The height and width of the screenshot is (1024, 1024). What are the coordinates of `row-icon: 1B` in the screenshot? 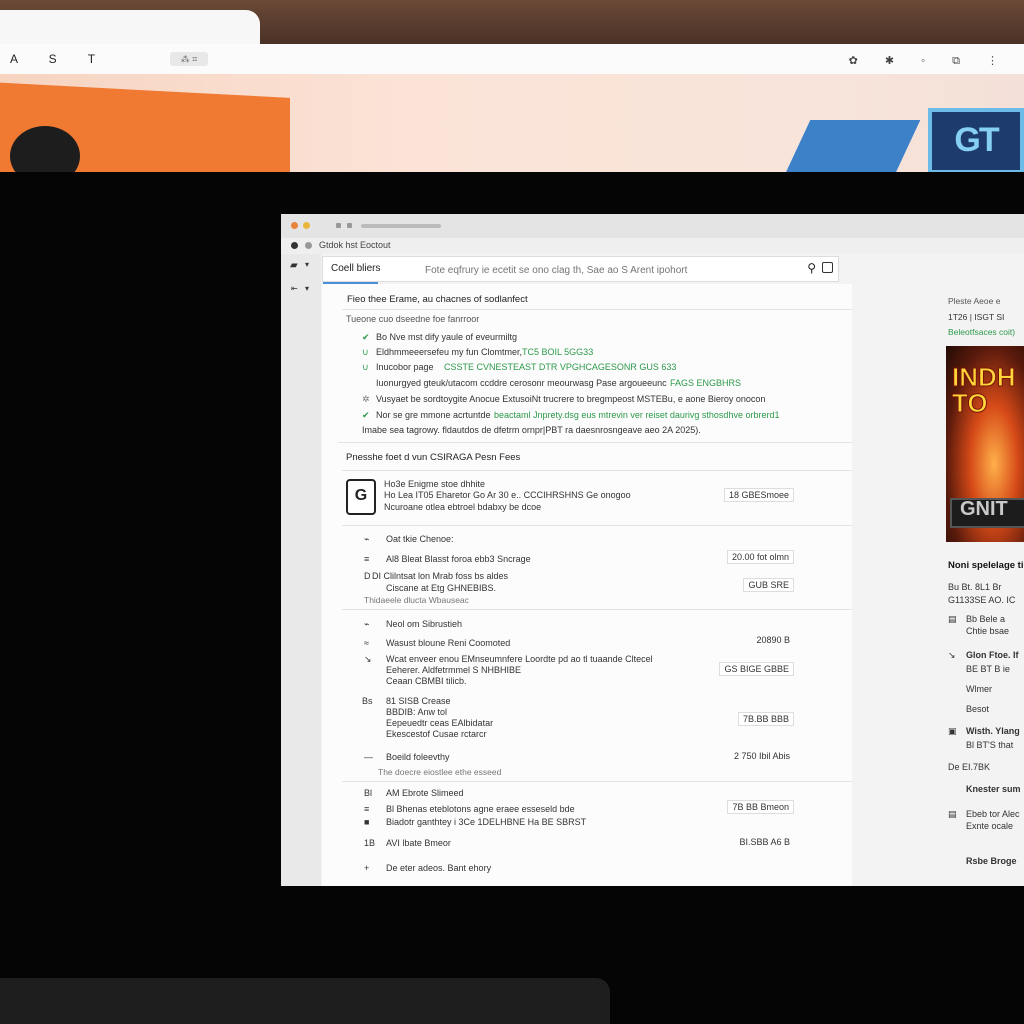 It's located at (370, 843).